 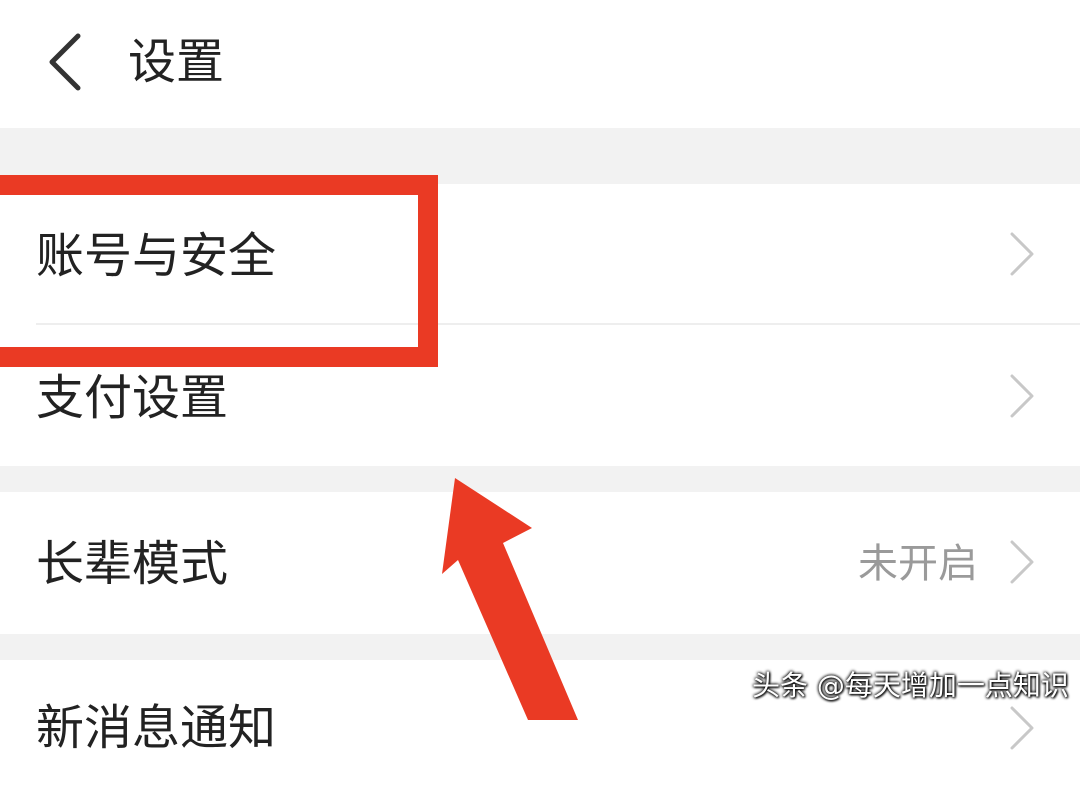 What do you see at coordinates (558, 324) in the screenshot?
I see `row-divider` at bounding box center [558, 324].